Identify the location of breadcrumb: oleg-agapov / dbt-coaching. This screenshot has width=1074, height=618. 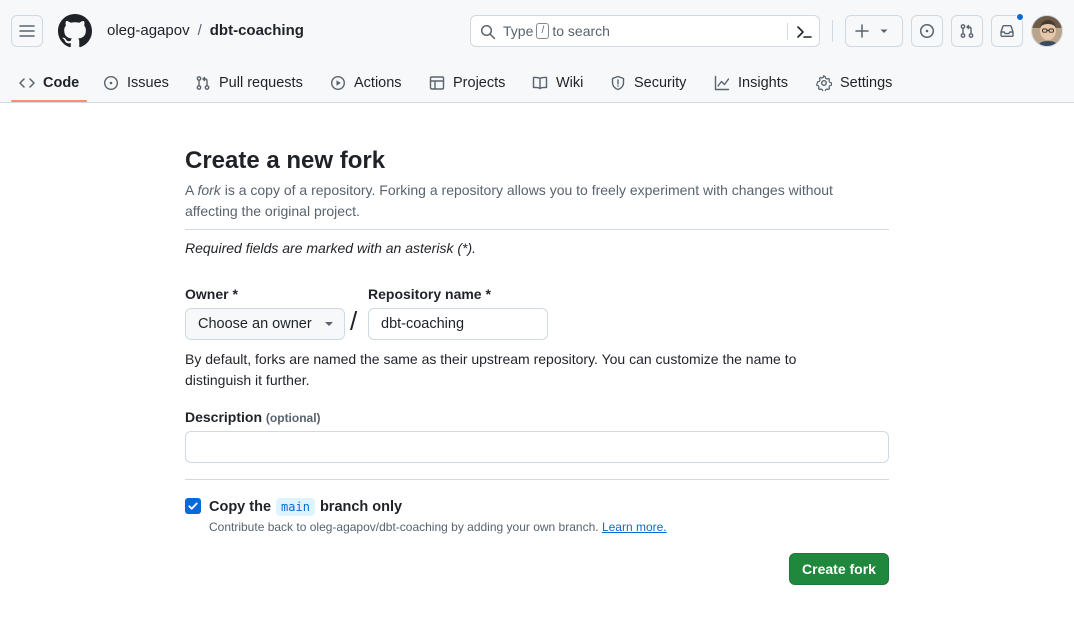
(205, 30).